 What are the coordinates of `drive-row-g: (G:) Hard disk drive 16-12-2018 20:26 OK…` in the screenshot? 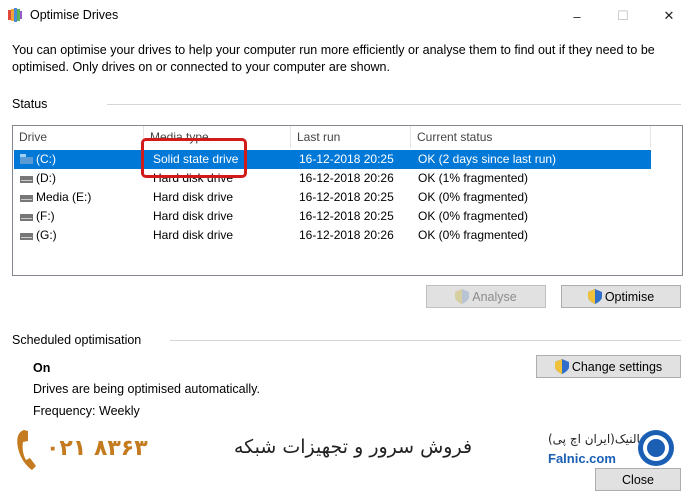 It's located at (332, 235).